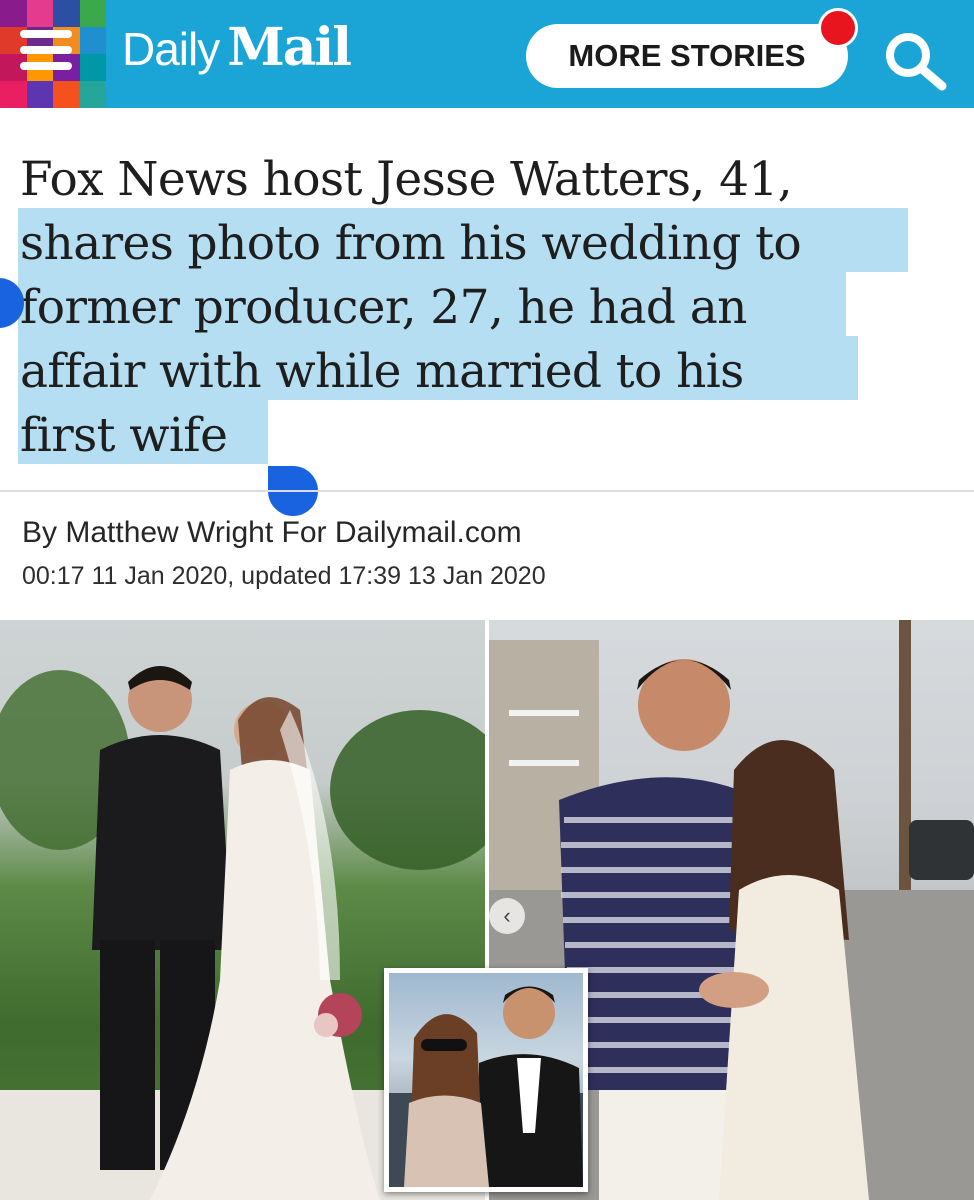 This screenshot has width=974, height=1200. Describe the element at coordinates (487, 54) in the screenshot. I see `top-bar: Daily Mail MORE STORIES` at that location.